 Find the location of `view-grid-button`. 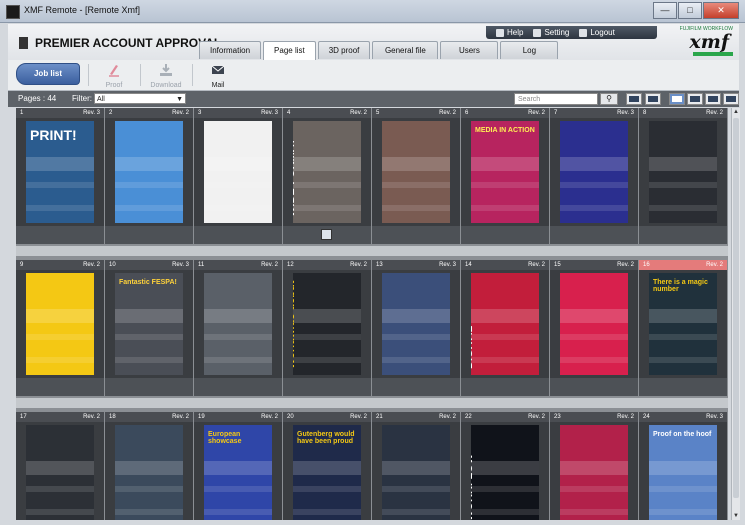

view-grid-button is located at coordinates (677, 99).